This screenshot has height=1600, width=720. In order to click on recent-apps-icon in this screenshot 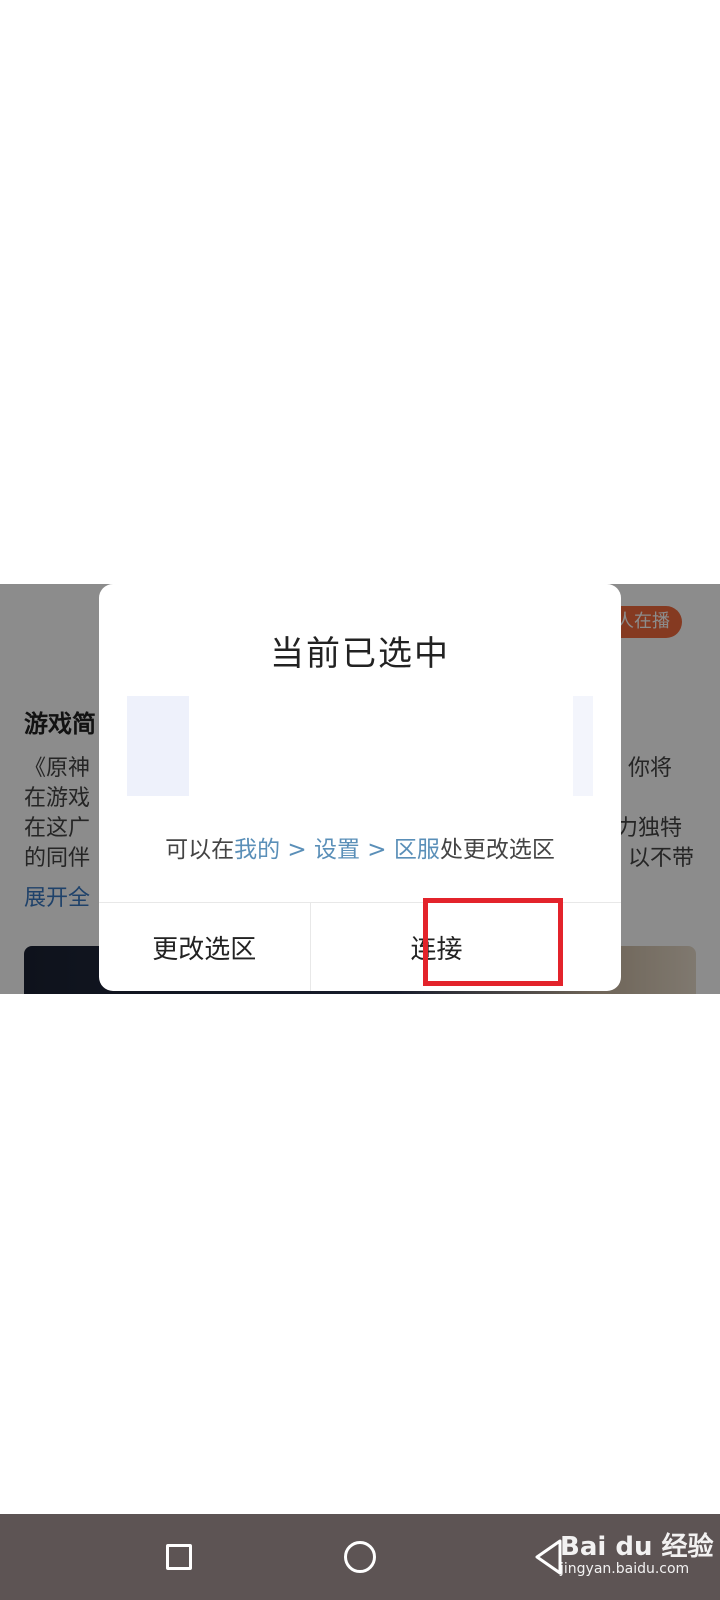, I will do `click(179, 1557)`.